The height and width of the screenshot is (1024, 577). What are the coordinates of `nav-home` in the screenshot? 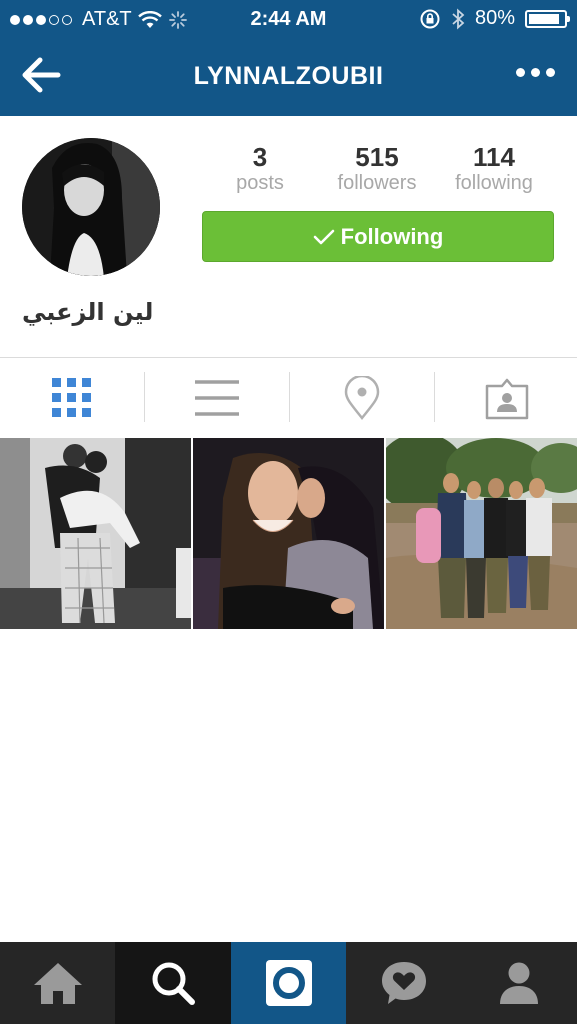 It's located at (57, 983).